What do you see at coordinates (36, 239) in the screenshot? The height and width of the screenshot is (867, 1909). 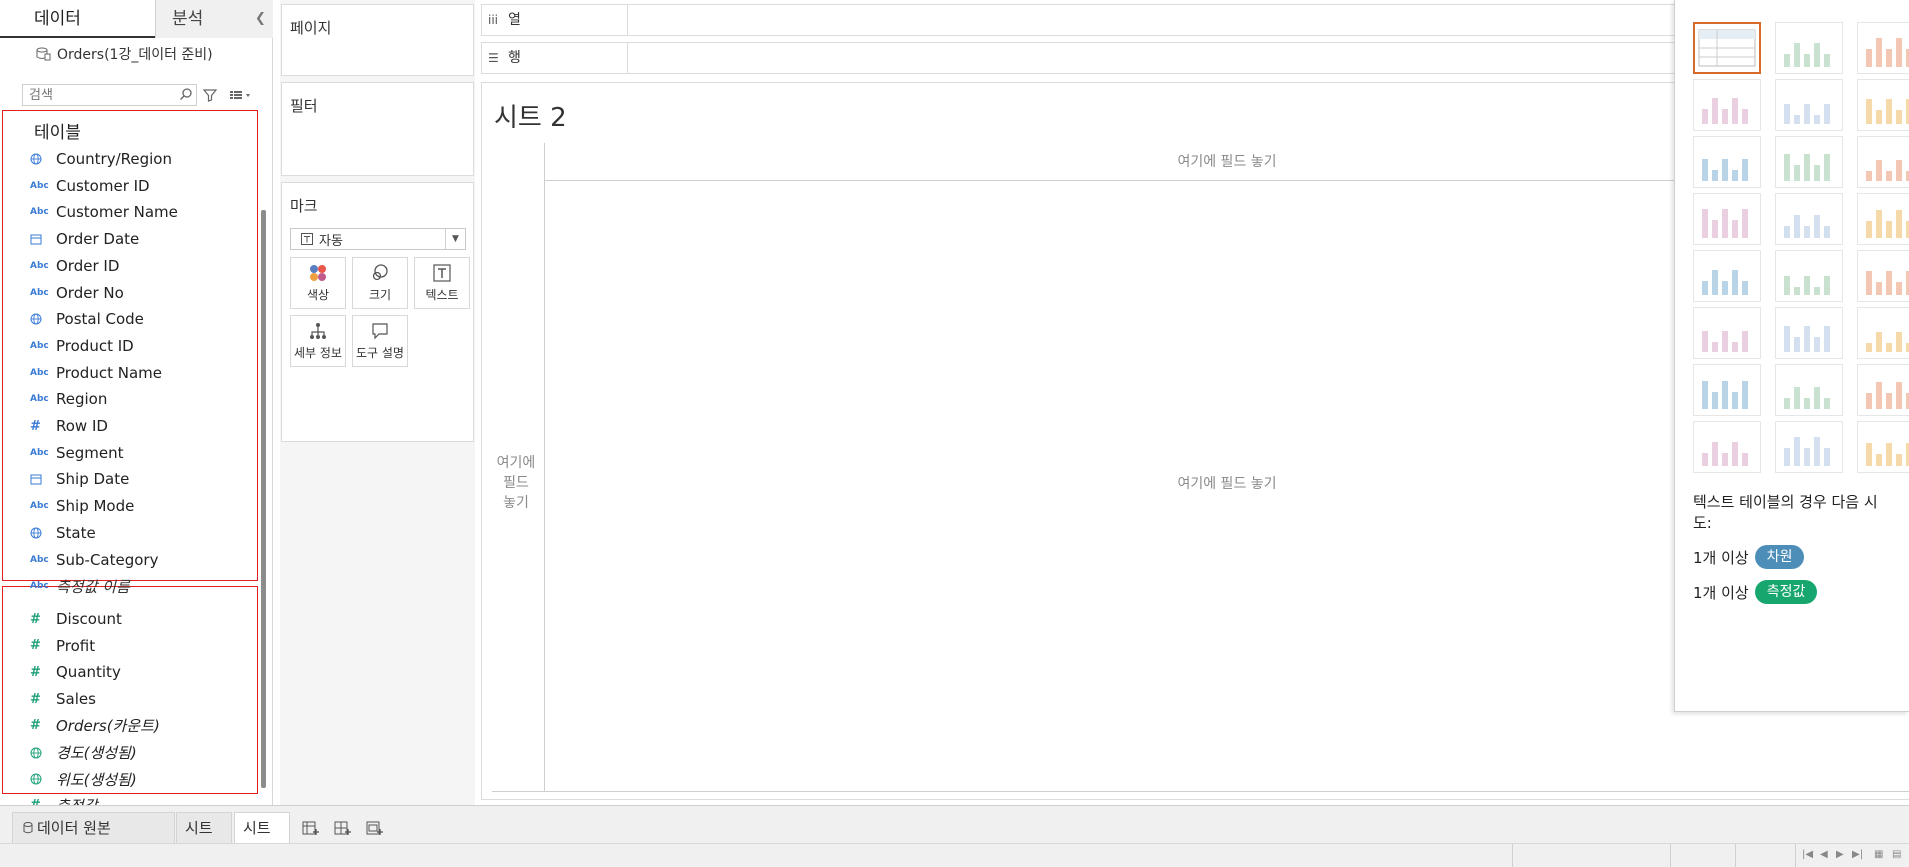 I see `calendar-icon` at bounding box center [36, 239].